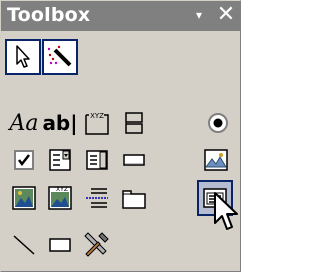 This screenshot has width=320, height=272. I want to click on close-button: ✕, so click(226, 15).